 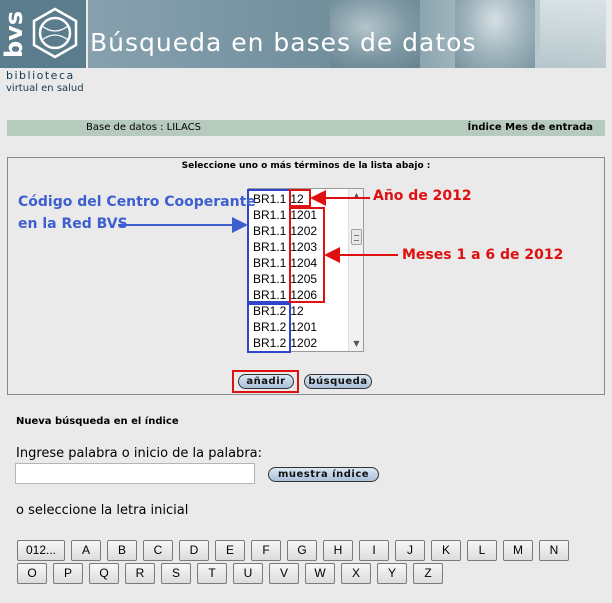 What do you see at coordinates (284, 573) in the screenshot?
I see `letter-key: V` at bounding box center [284, 573].